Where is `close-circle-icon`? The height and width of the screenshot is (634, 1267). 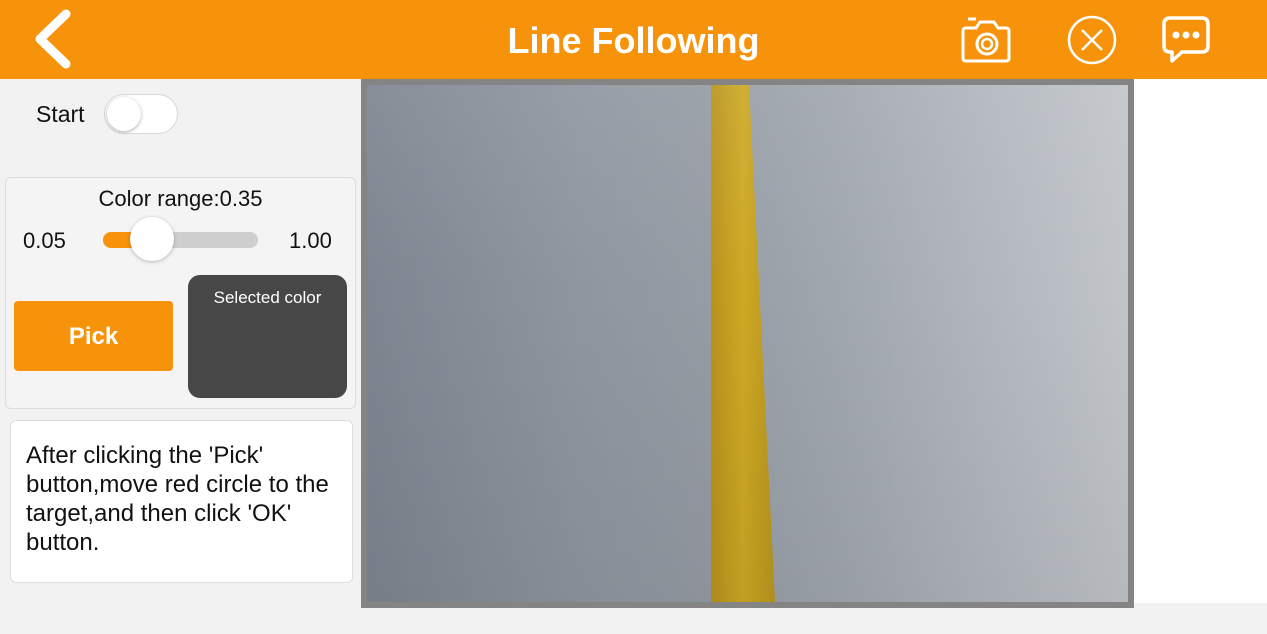
close-circle-icon is located at coordinates (1092, 40).